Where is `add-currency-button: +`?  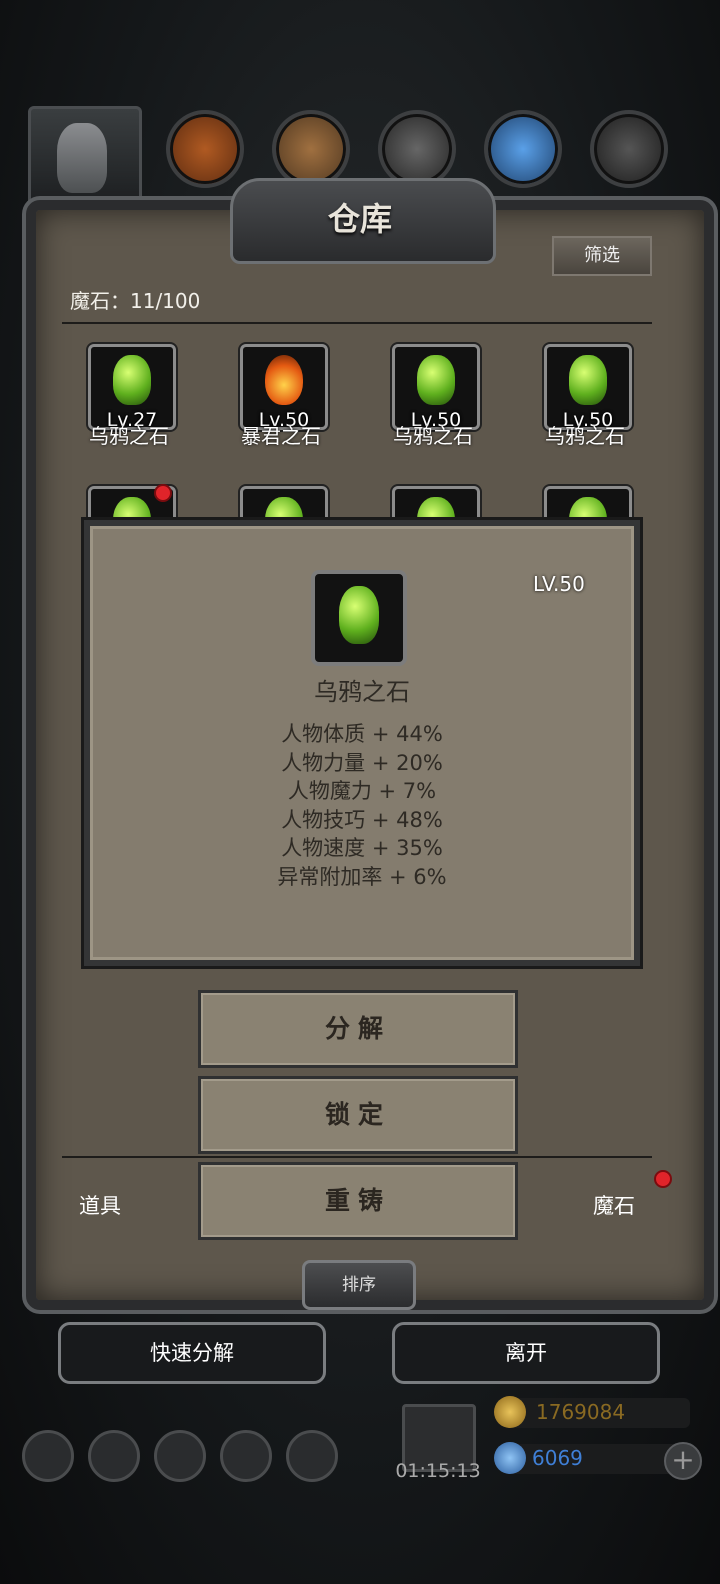
add-currency-button: + is located at coordinates (683, 1461).